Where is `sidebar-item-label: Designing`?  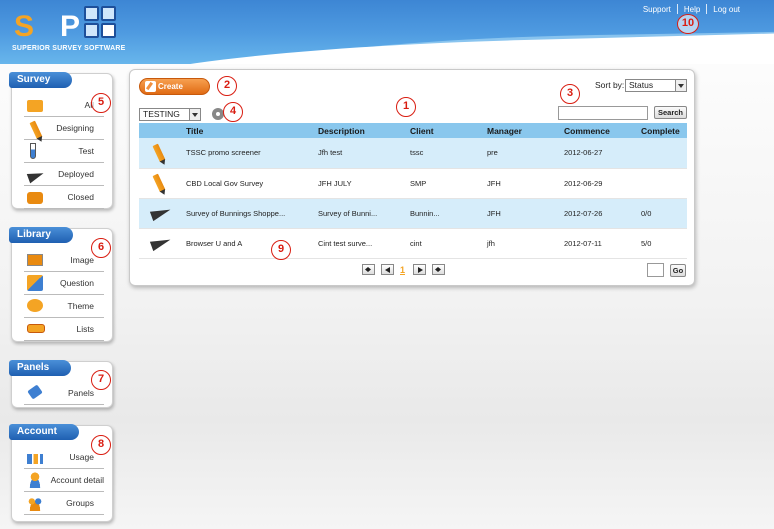 sidebar-item-label: Designing is located at coordinates (75, 128).